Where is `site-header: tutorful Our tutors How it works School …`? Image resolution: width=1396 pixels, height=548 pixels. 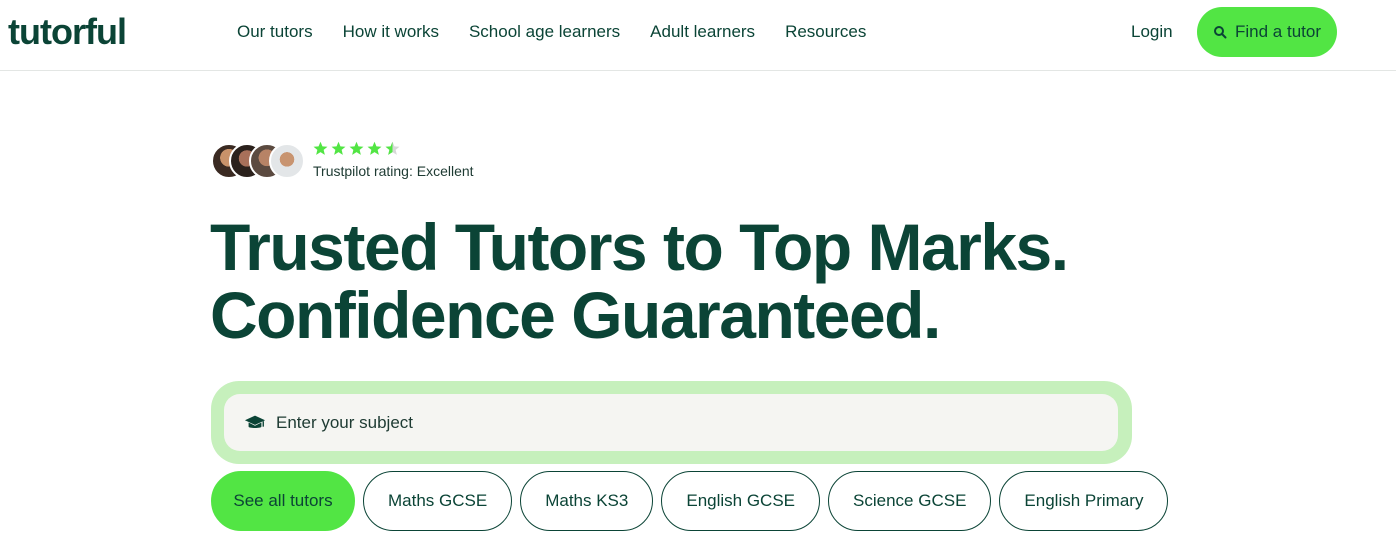 site-header: tutorful Our tutors How it works School … is located at coordinates (698, 35).